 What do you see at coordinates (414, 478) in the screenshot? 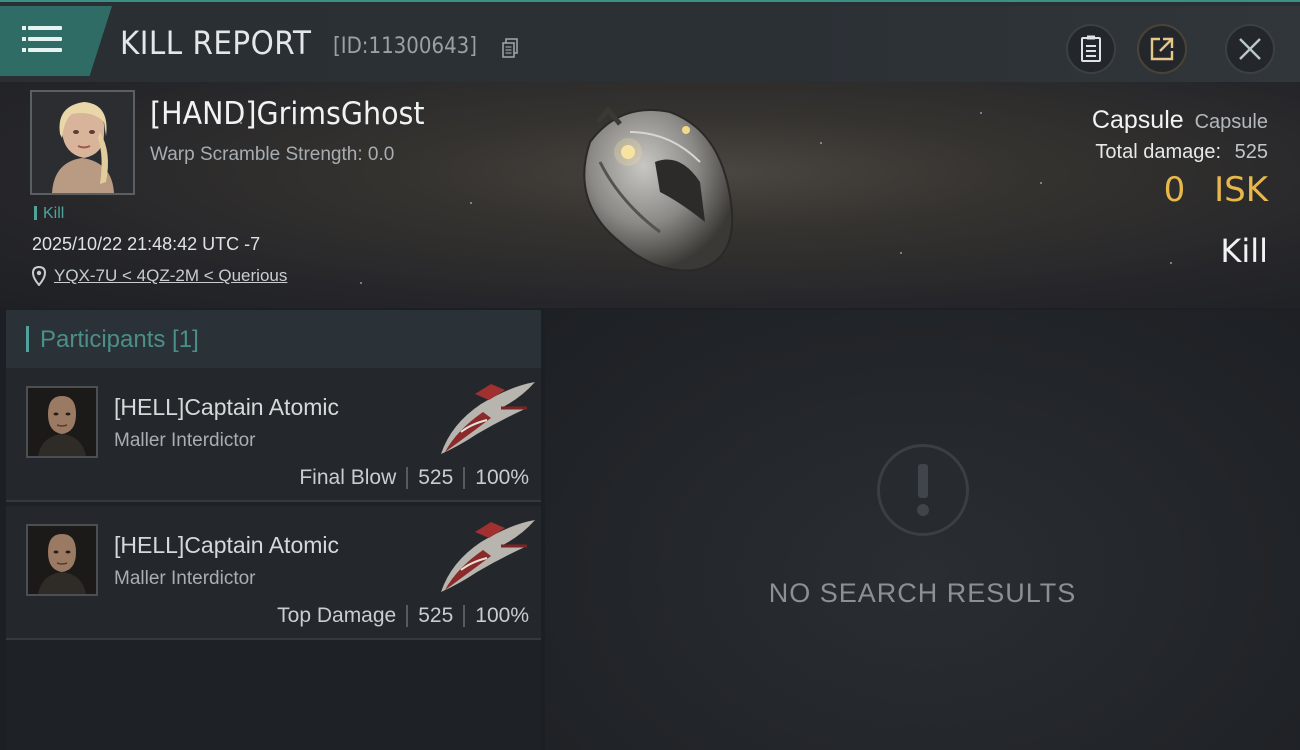
I see `participant-stats: Final Blow 525 100%` at bounding box center [414, 478].